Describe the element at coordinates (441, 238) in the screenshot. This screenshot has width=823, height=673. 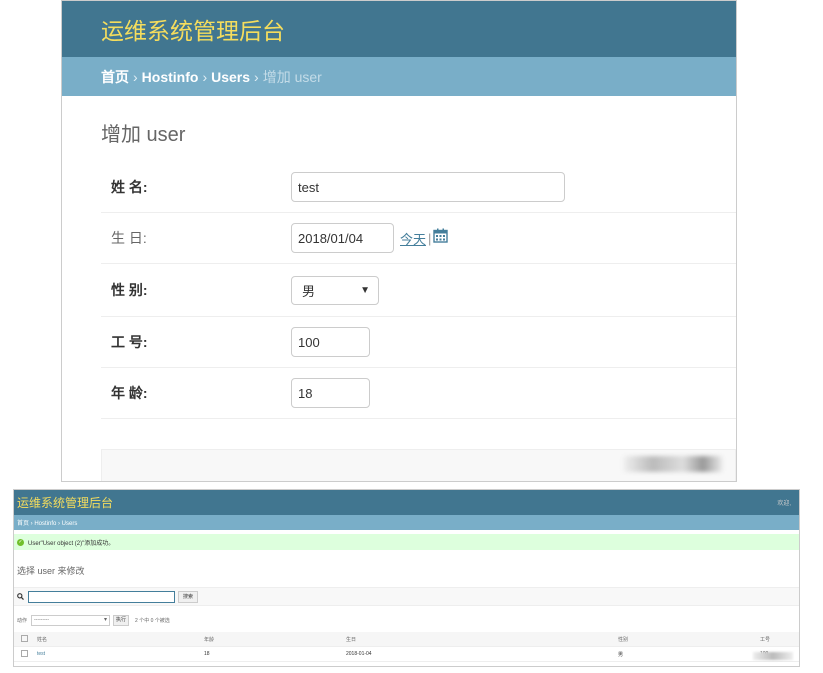
I see `calendar-icon` at that location.